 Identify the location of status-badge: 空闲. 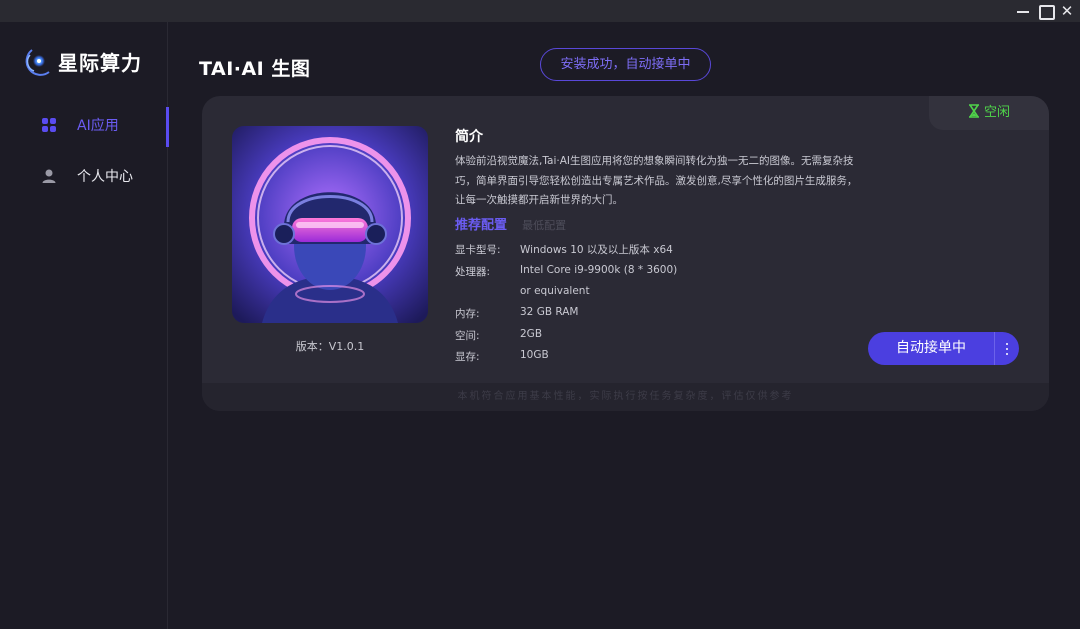
(989, 113).